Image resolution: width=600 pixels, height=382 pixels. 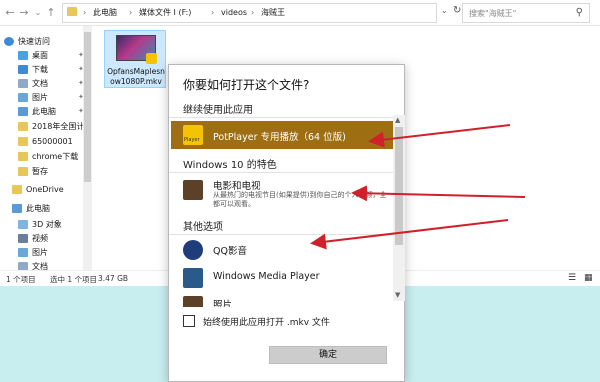 I want to click on sidebar-item-label: 下载, so click(x=40, y=69).